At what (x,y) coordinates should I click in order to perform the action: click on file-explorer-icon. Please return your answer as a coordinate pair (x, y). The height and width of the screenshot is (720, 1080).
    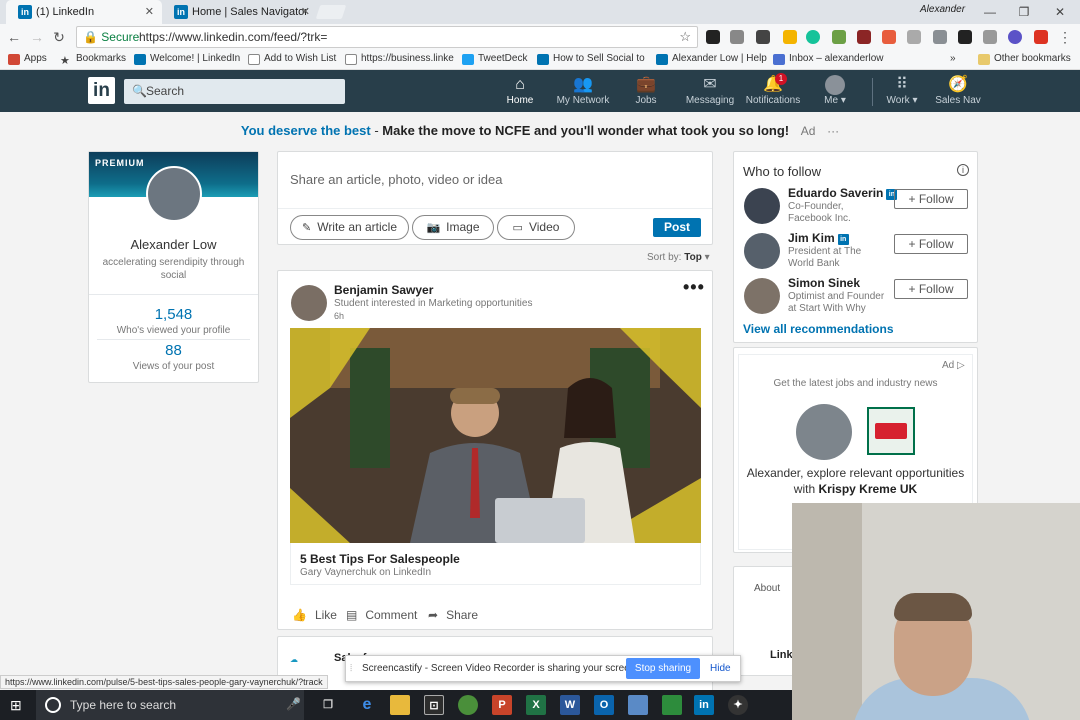
    Looking at the image, I should click on (400, 705).